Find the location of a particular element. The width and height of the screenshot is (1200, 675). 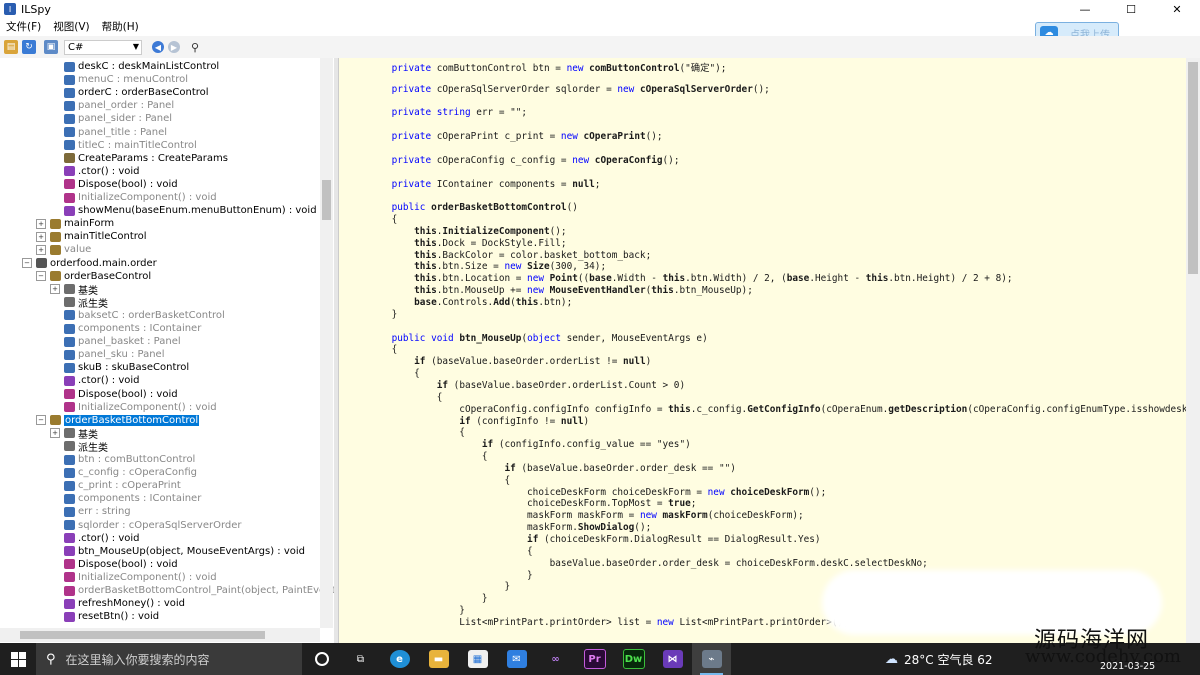

taskbar-file-explorer: ▬ is located at coordinates (438, 659).